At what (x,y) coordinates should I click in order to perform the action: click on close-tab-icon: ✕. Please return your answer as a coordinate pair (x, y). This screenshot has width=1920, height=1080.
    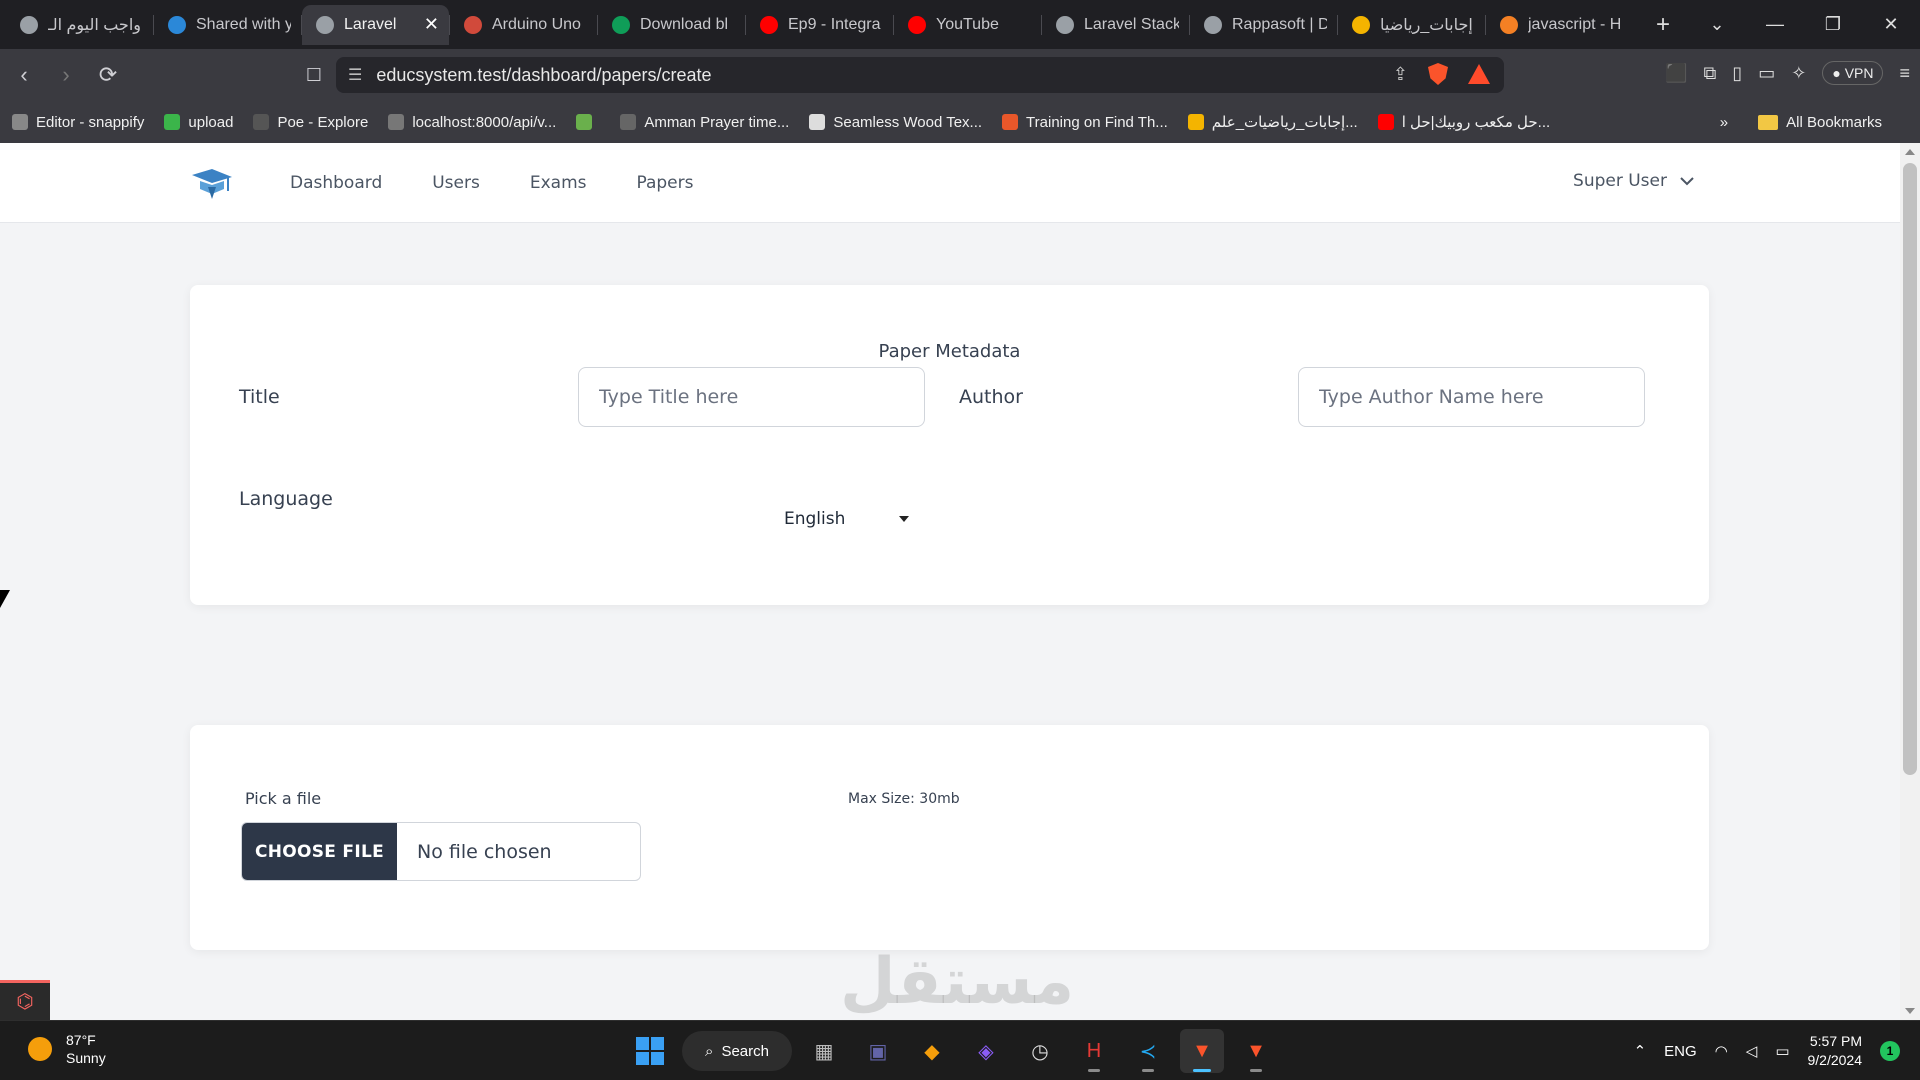
    Looking at the image, I should click on (431, 24).